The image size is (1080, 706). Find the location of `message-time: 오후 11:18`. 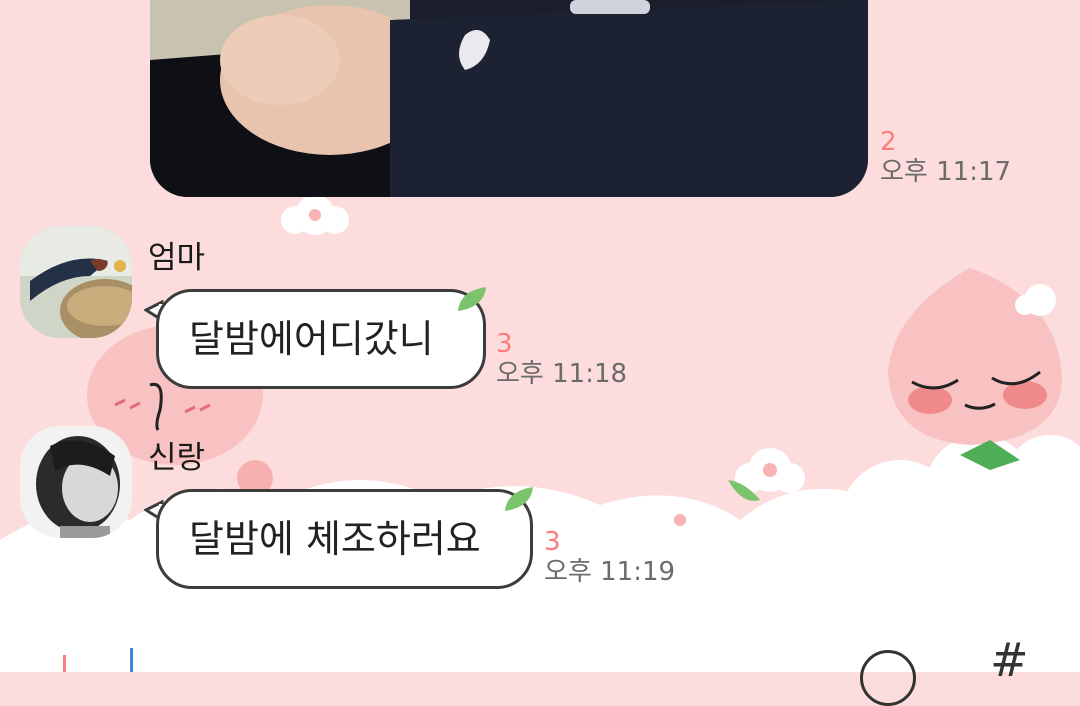

message-time: 오후 11:18 is located at coordinates (562, 374).